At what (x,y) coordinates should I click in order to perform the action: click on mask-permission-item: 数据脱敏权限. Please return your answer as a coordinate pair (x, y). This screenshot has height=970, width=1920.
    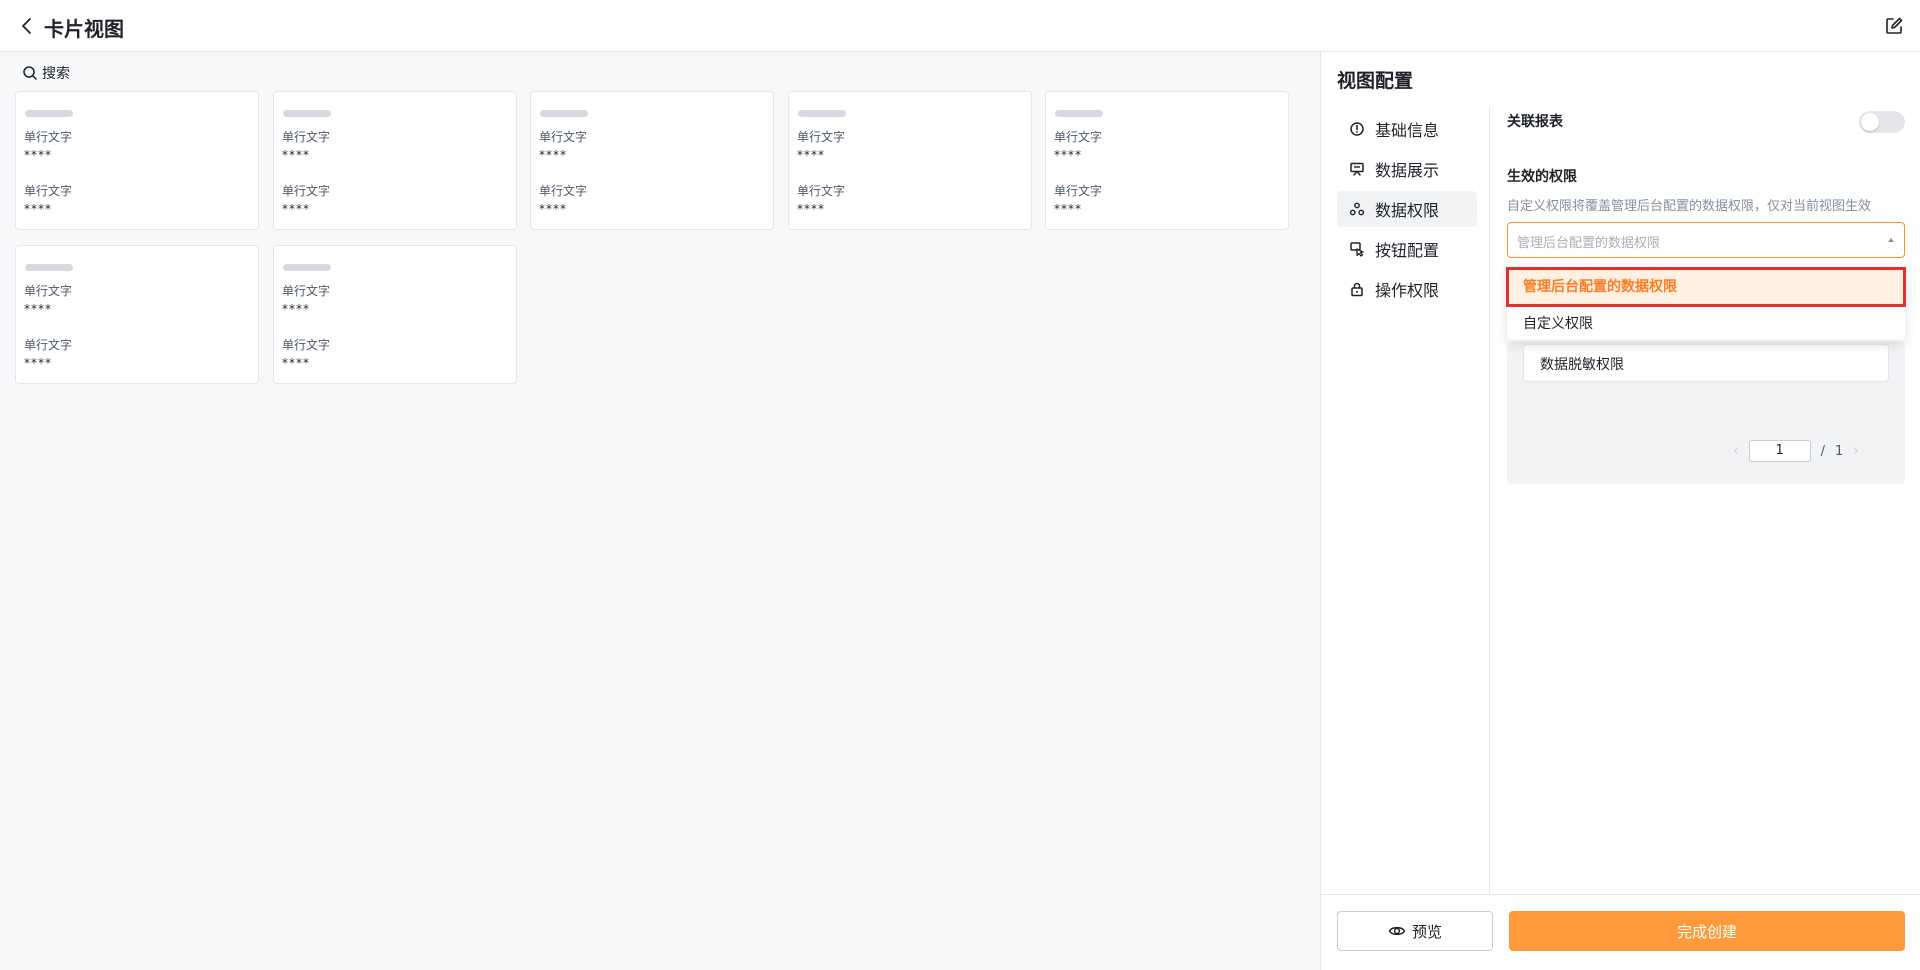
    Looking at the image, I should click on (1706, 363).